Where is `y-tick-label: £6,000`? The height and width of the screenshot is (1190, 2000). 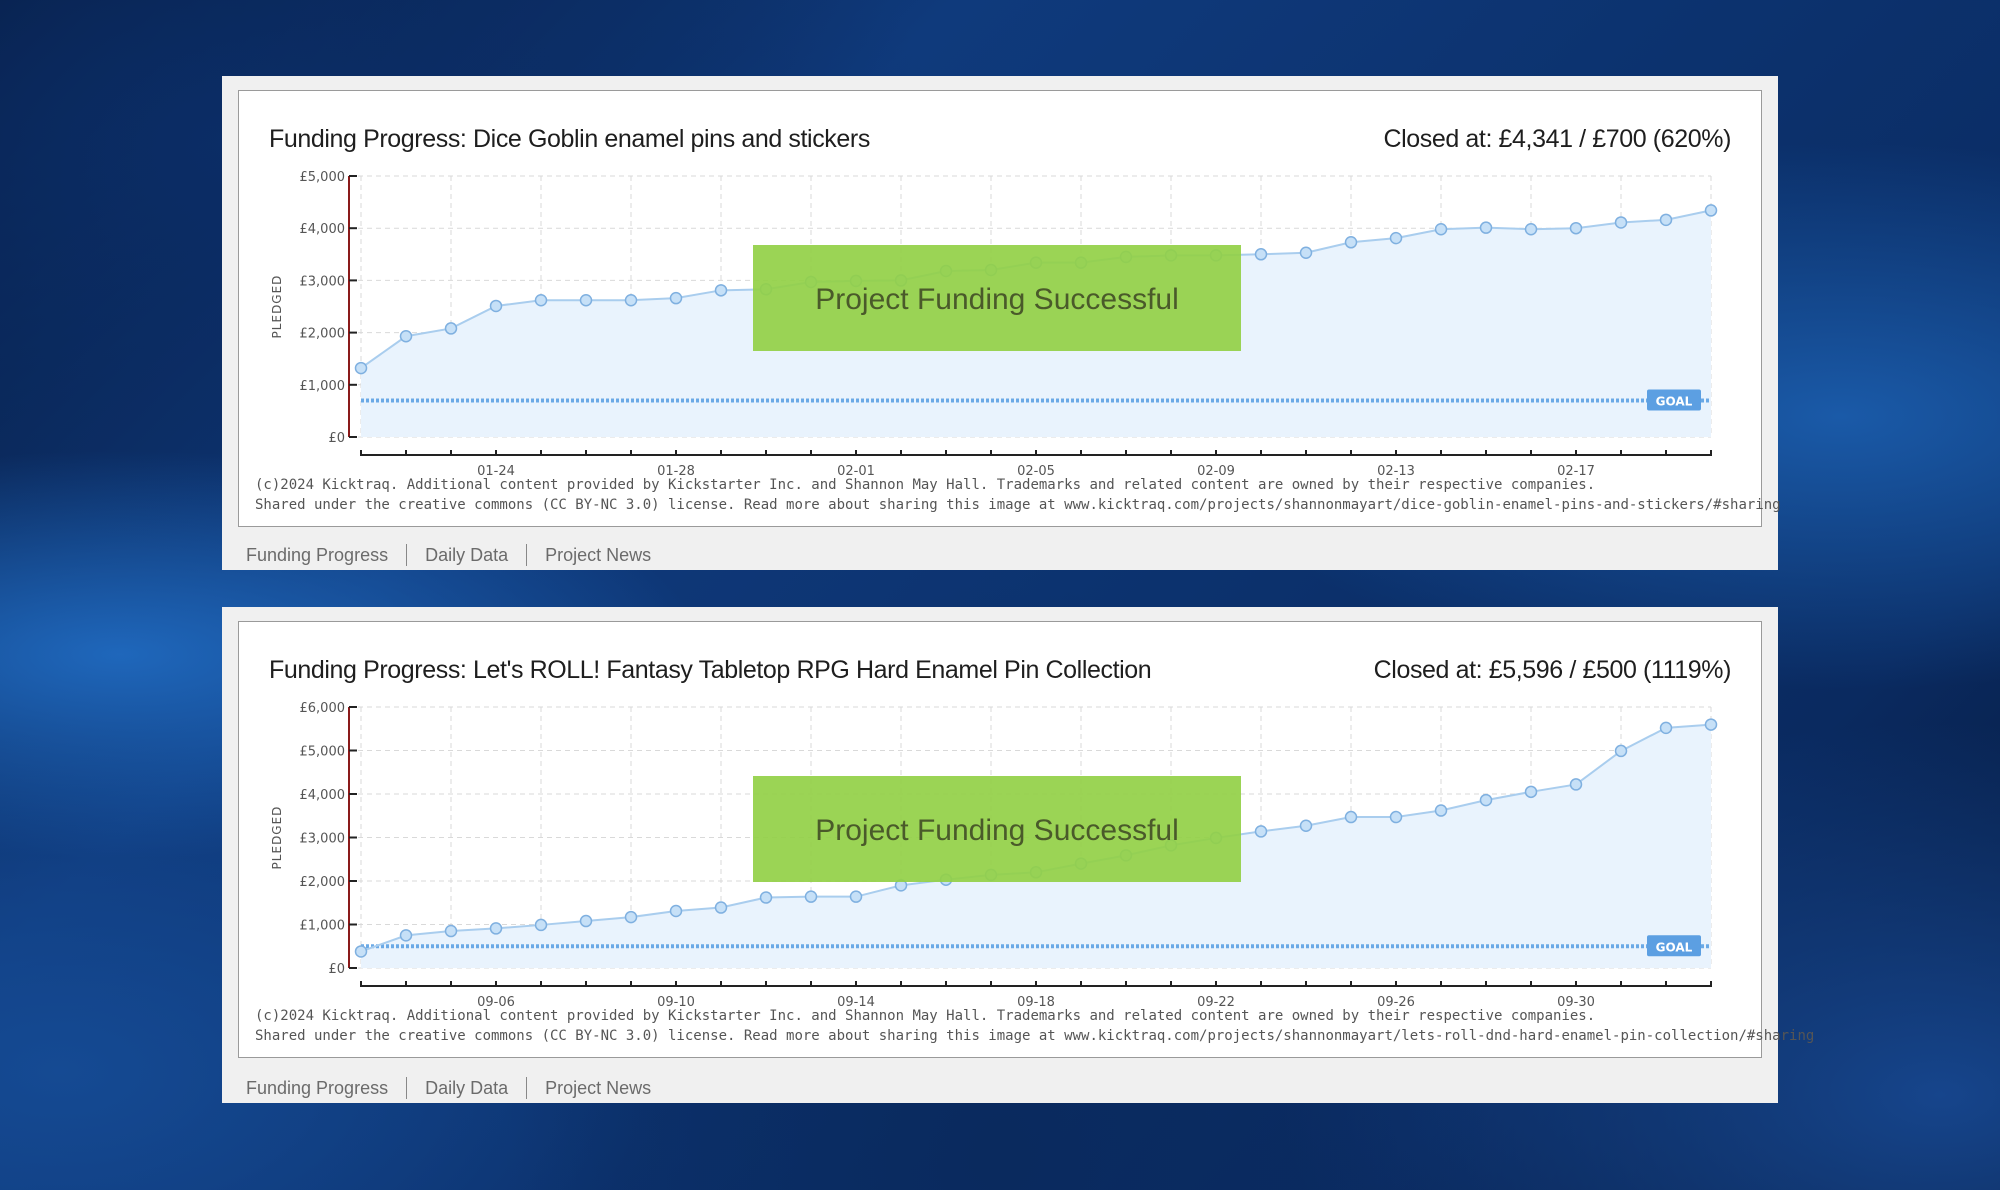
y-tick-label: £6,000 is located at coordinates (323, 708).